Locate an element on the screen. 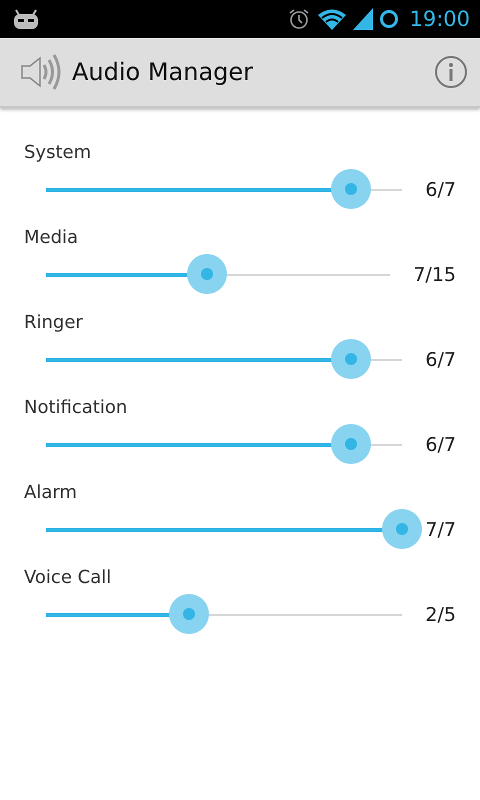 The height and width of the screenshot is (800, 480). channel-label: Media is located at coordinates (52, 238).